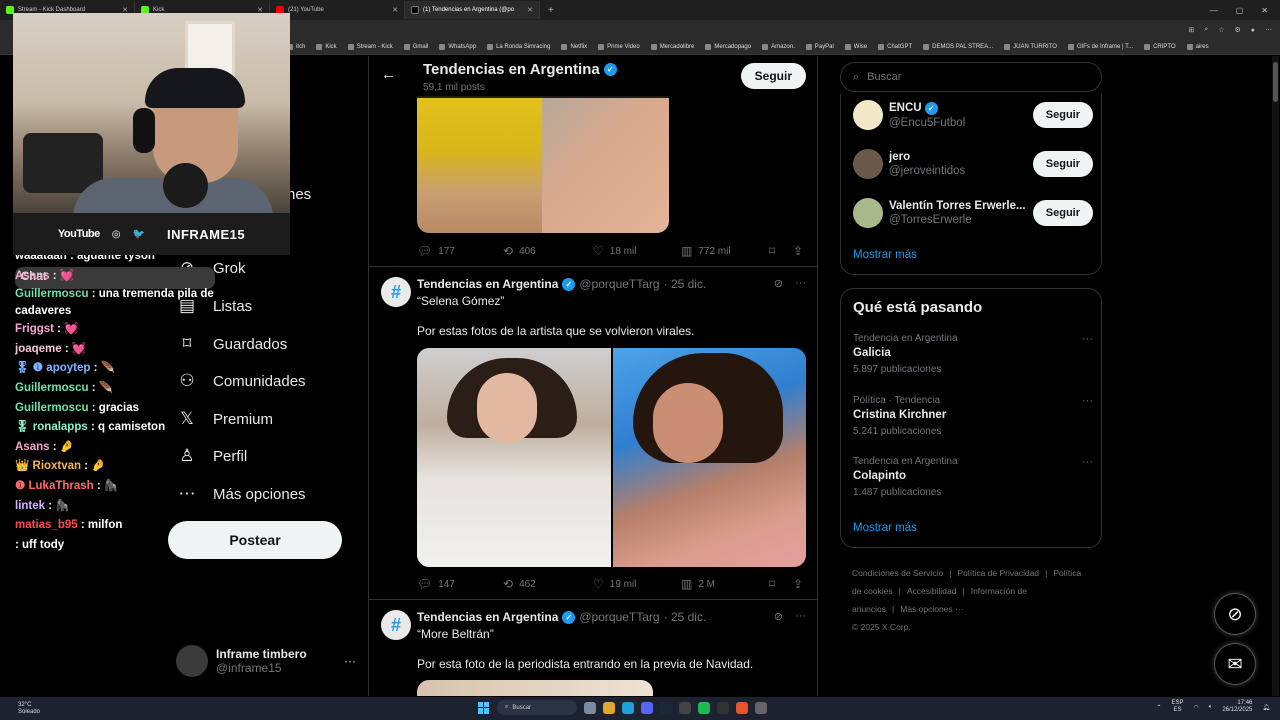 Image resolution: width=1280 pixels, height=720 pixels. I want to click on zoom-icon: ⌕, so click(1206, 30).